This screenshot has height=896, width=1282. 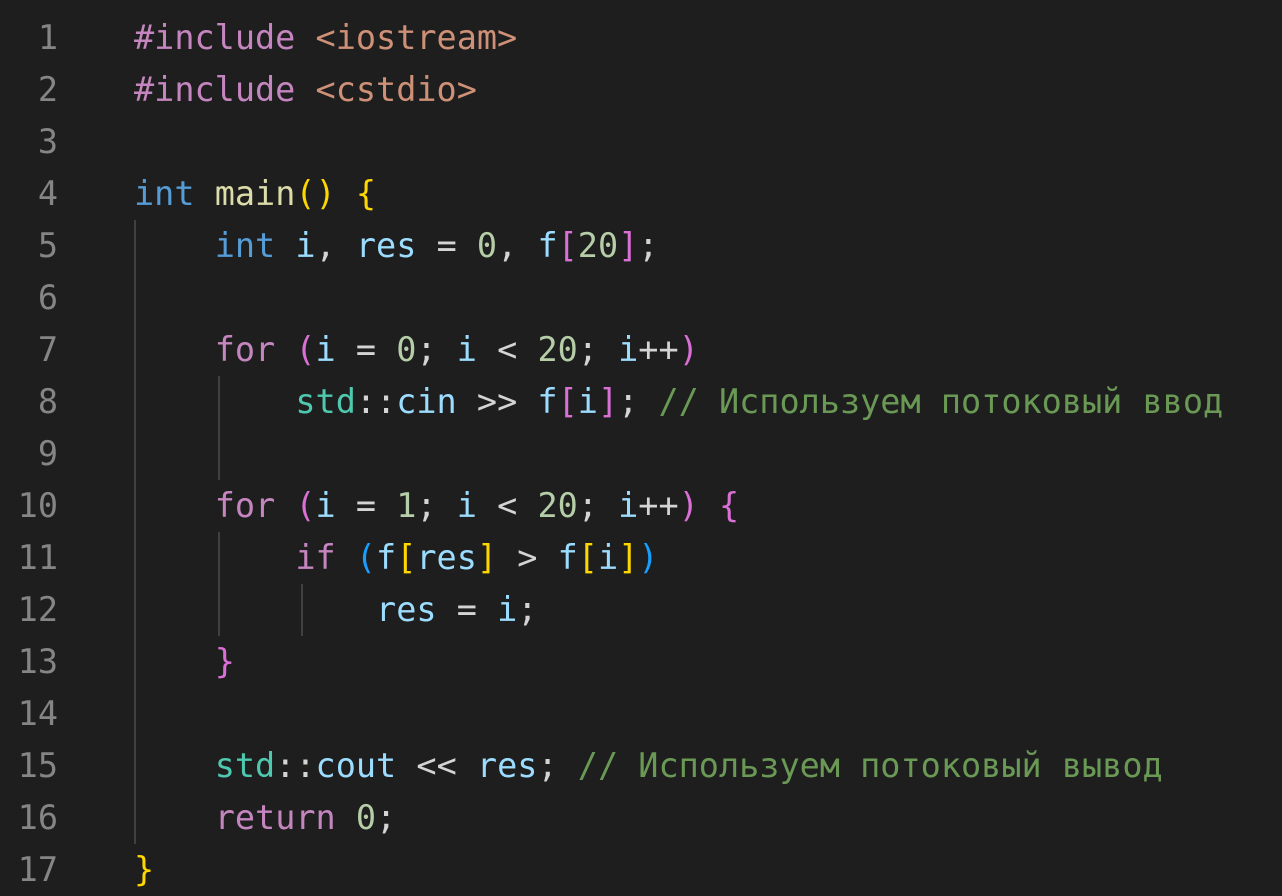 What do you see at coordinates (527, 557) in the screenshot?
I see `code-token: >` at bounding box center [527, 557].